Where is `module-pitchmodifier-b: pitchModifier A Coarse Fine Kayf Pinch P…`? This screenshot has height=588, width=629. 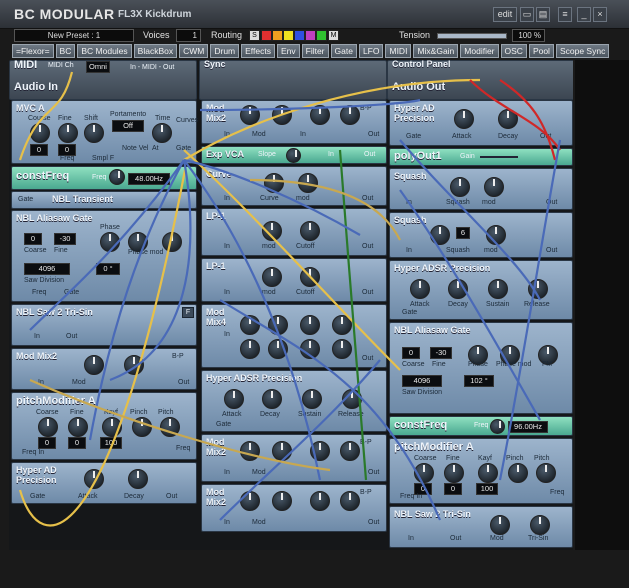
module-pitchmodifier-b: pitchModifier A Coarse Fine Kayf Pinch P… is located at coordinates (481, 471).